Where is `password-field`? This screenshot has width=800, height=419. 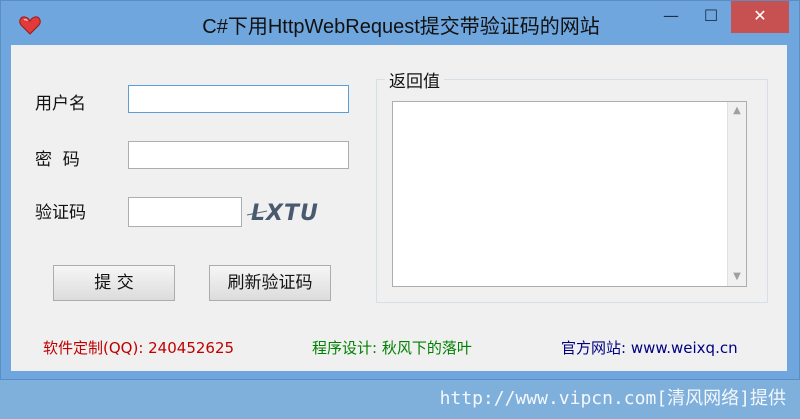
password-field is located at coordinates (238, 155).